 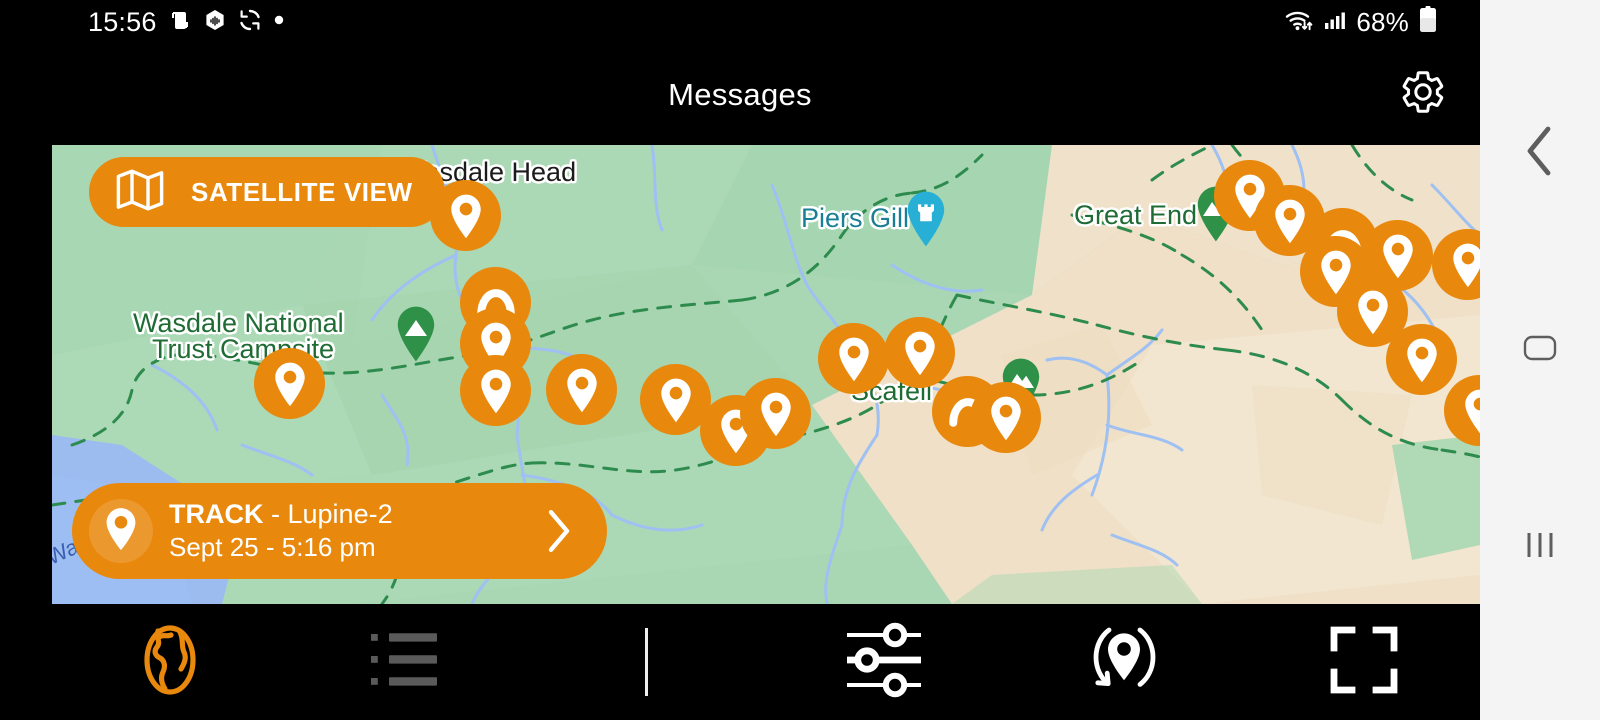 What do you see at coordinates (1299, 22) in the screenshot?
I see `wifi-icon` at bounding box center [1299, 22].